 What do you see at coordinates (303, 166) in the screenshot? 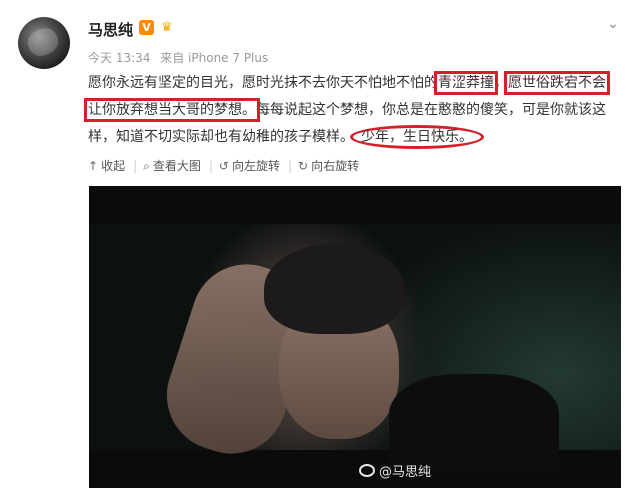
I see `rotate-right-icon: ↻` at bounding box center [303, 166].